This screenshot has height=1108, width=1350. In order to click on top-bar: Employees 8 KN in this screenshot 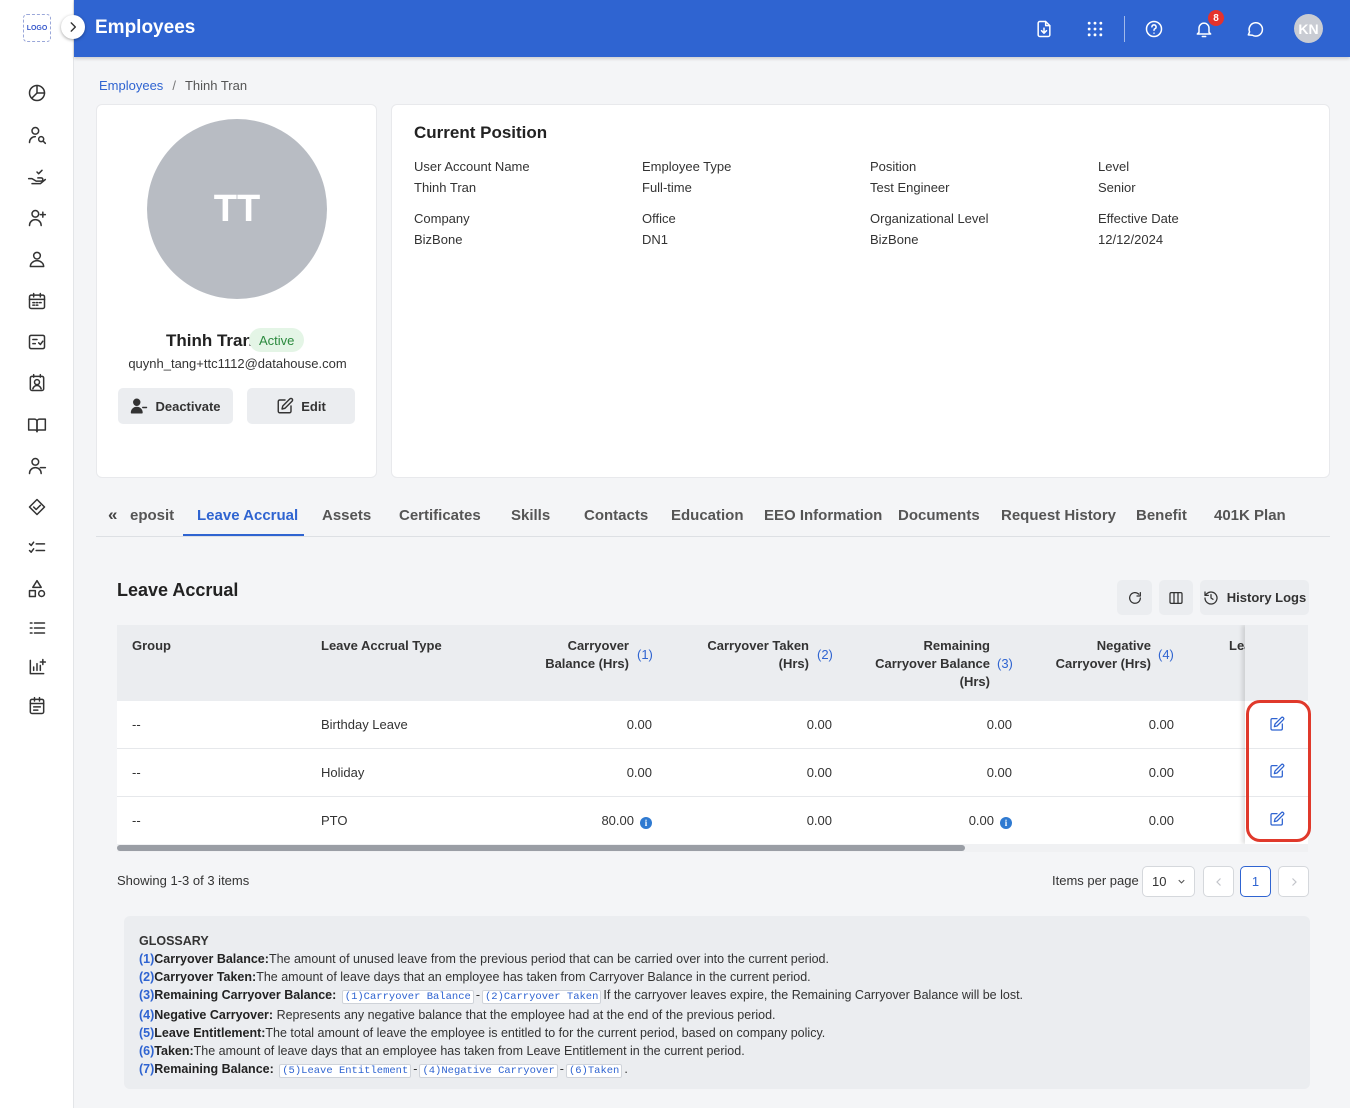, I will do `click(712, 28)`.